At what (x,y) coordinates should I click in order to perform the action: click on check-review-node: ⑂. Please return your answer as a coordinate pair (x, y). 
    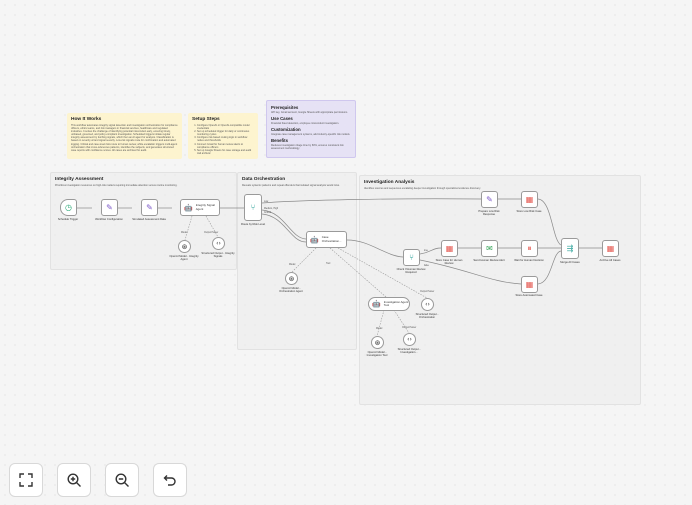
    Looking at the image, I should click on (411, 257).